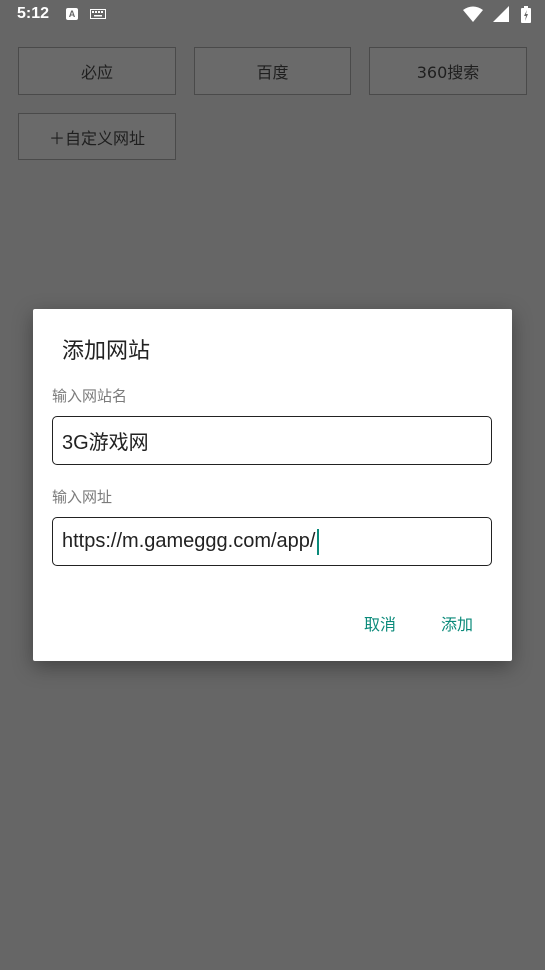 This screenshot has height=970, width=545. Describe the element at coordinates (189, 541) in the screenshot. I see `site-url-value: https://m.gameggg.com/app/` at that location.